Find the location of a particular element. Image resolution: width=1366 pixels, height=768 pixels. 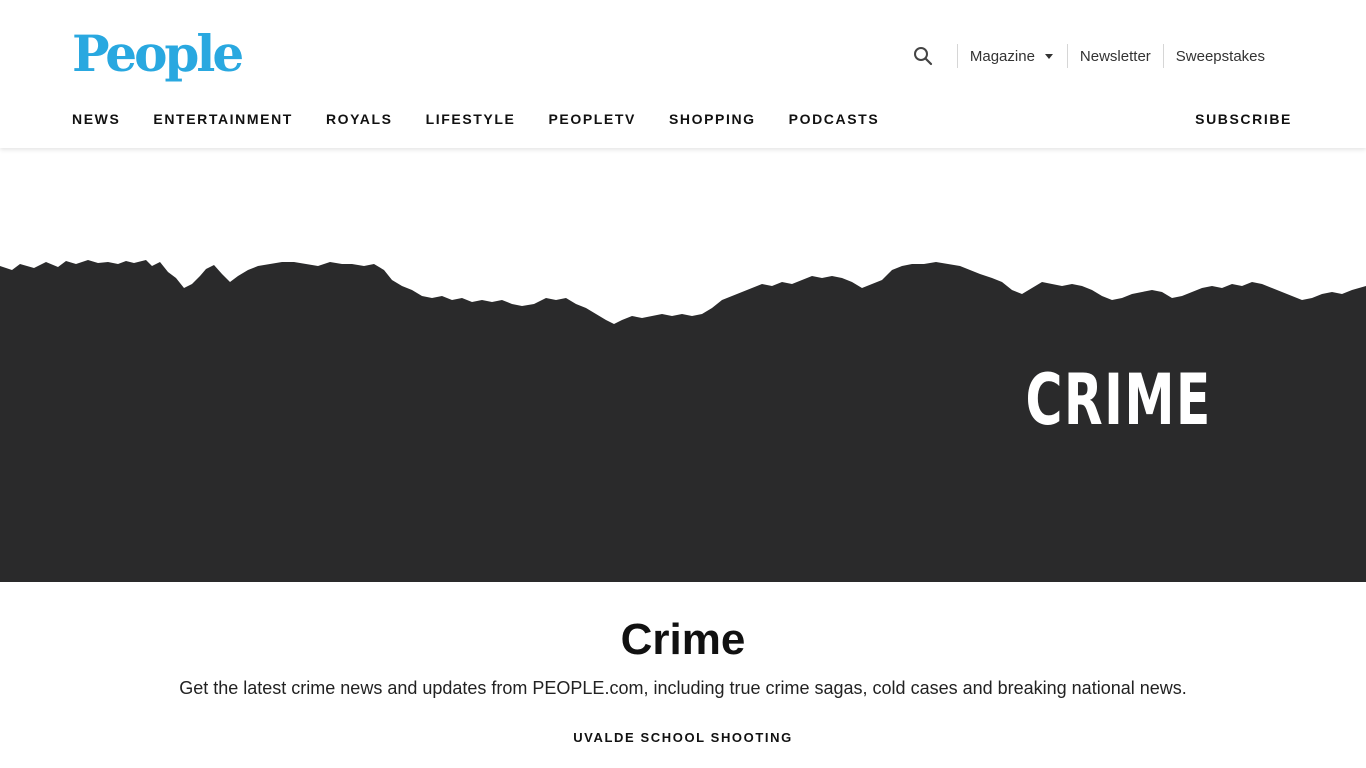

tag-link-uvalde: UVALDE SCHOOL SHOOTING is located at coordinates (683, 737).